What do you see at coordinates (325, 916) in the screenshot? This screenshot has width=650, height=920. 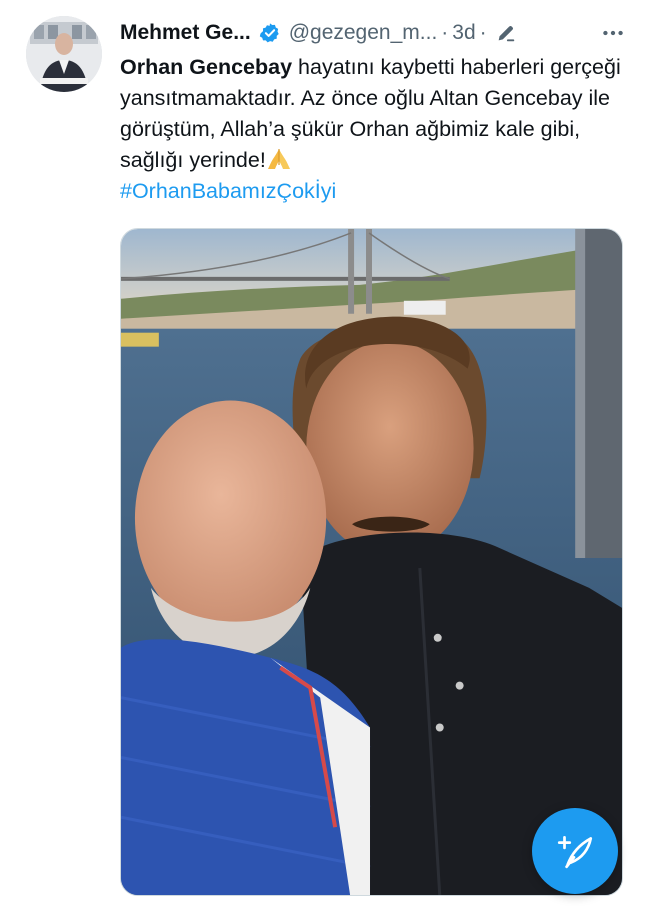 I see `bottom-edge` at bounding box center [325, 916].